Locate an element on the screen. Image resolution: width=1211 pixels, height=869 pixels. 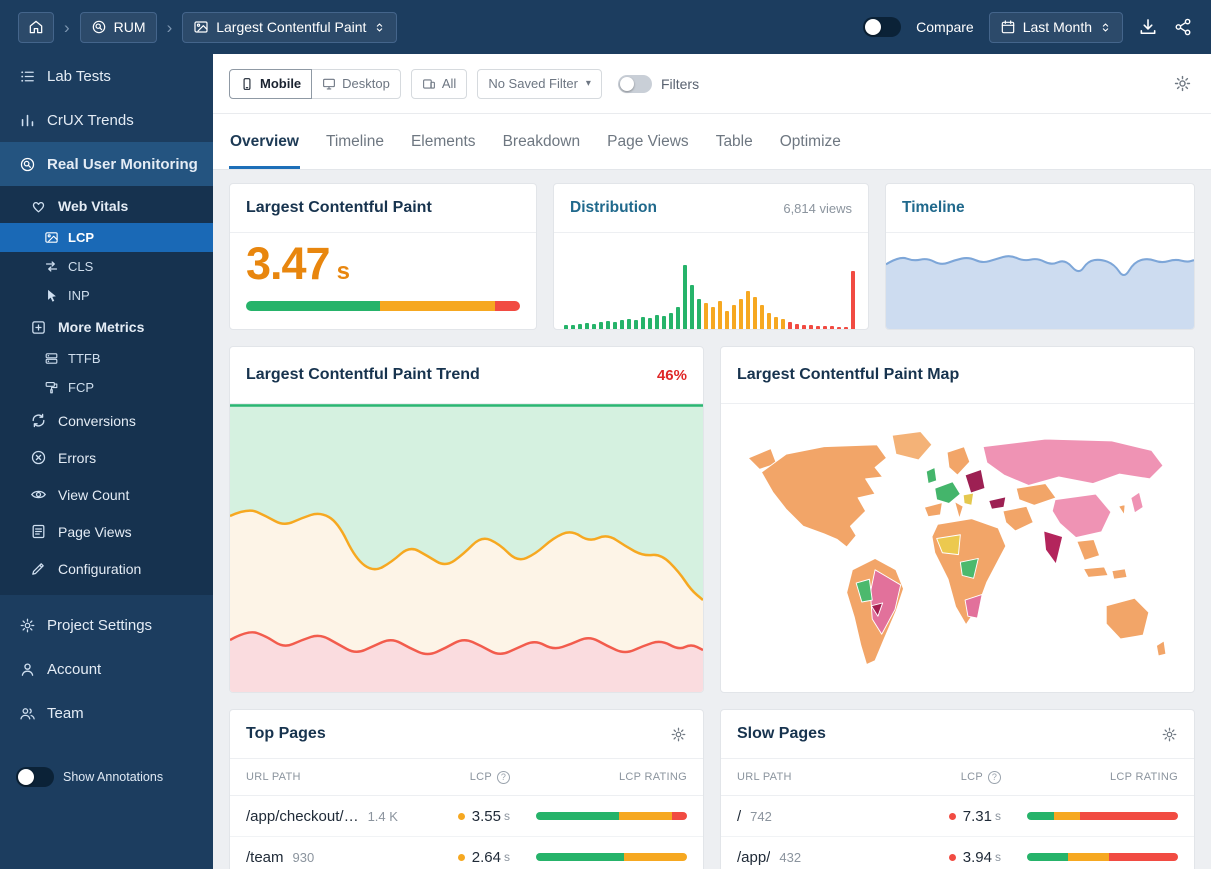
map-region-russia is located at coordinates (1073, 462).